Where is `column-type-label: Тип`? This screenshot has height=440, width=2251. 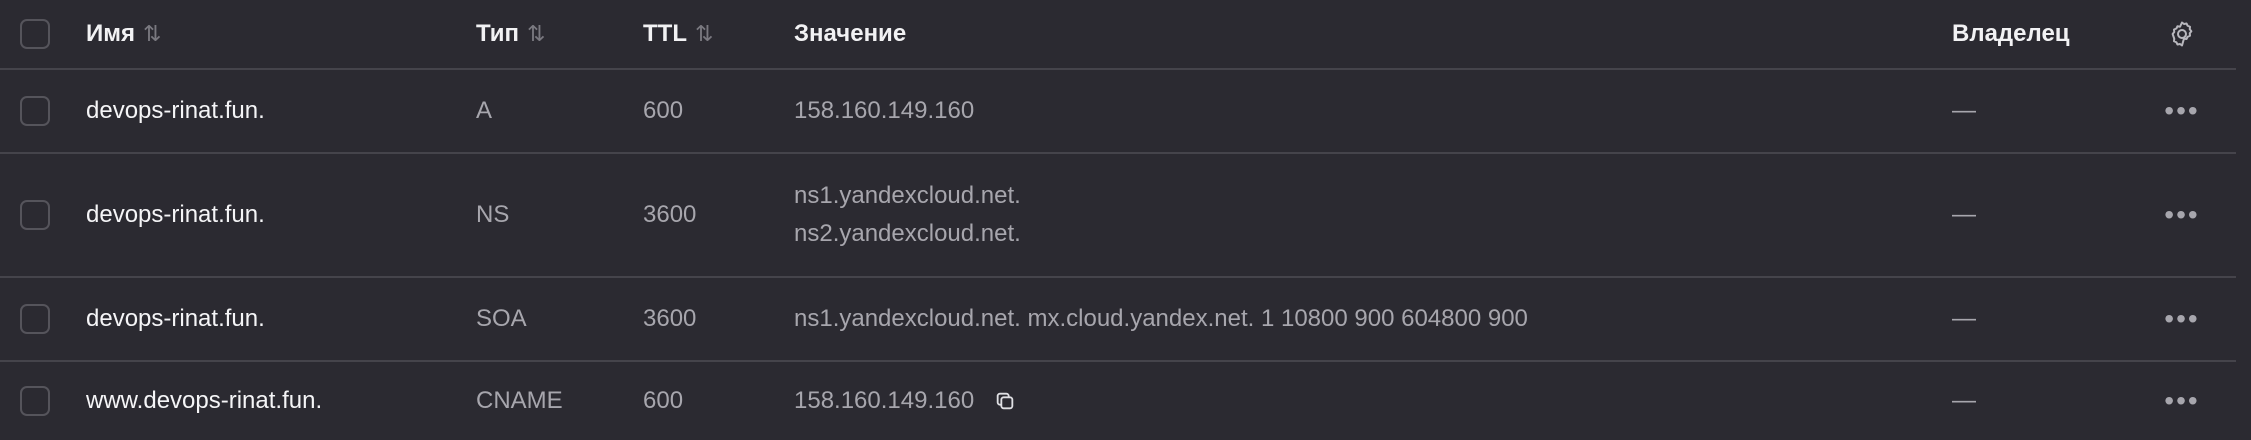
column-type-label: Тип is located at coordinates (497, 33).